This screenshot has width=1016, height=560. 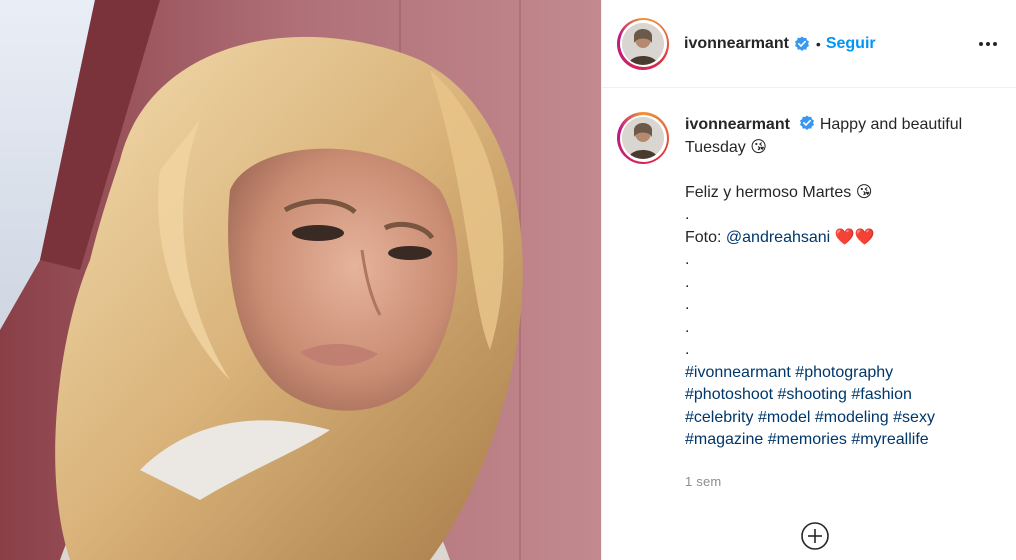 I want to click on verified-badge-icon, so click(x=801, y=43).